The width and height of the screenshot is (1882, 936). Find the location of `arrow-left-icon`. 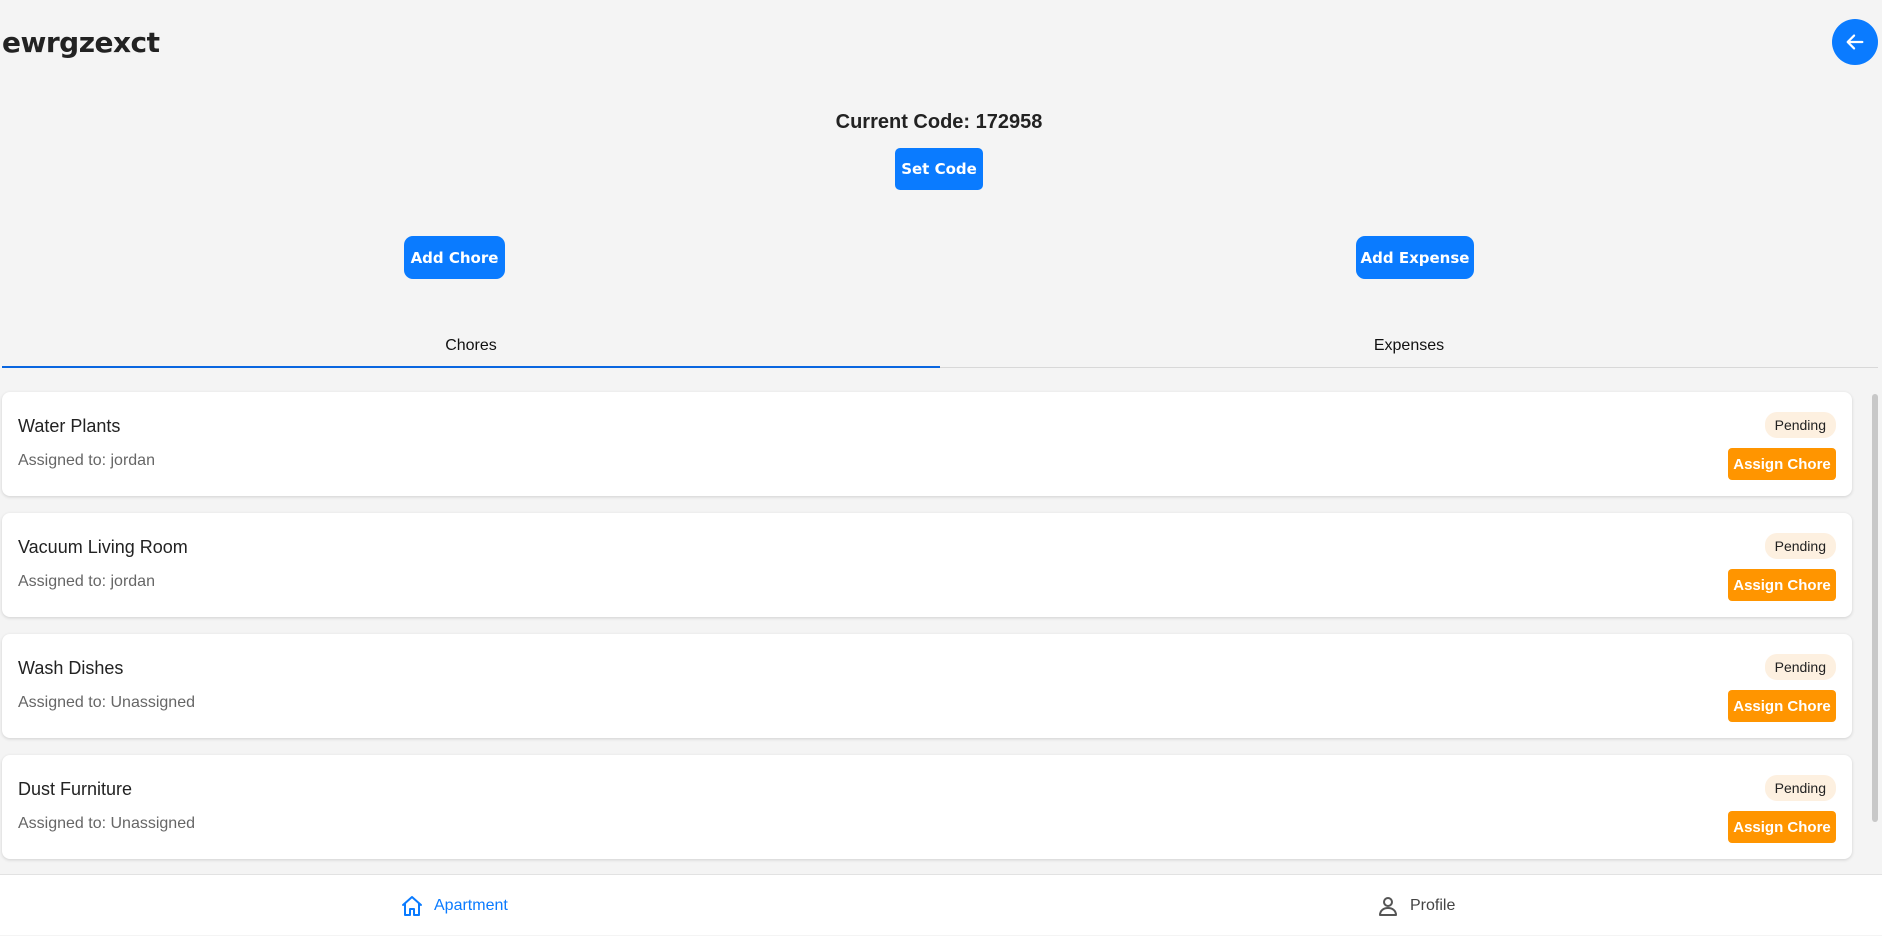

arrow-left-icon is located at coordinates (1855, 42).